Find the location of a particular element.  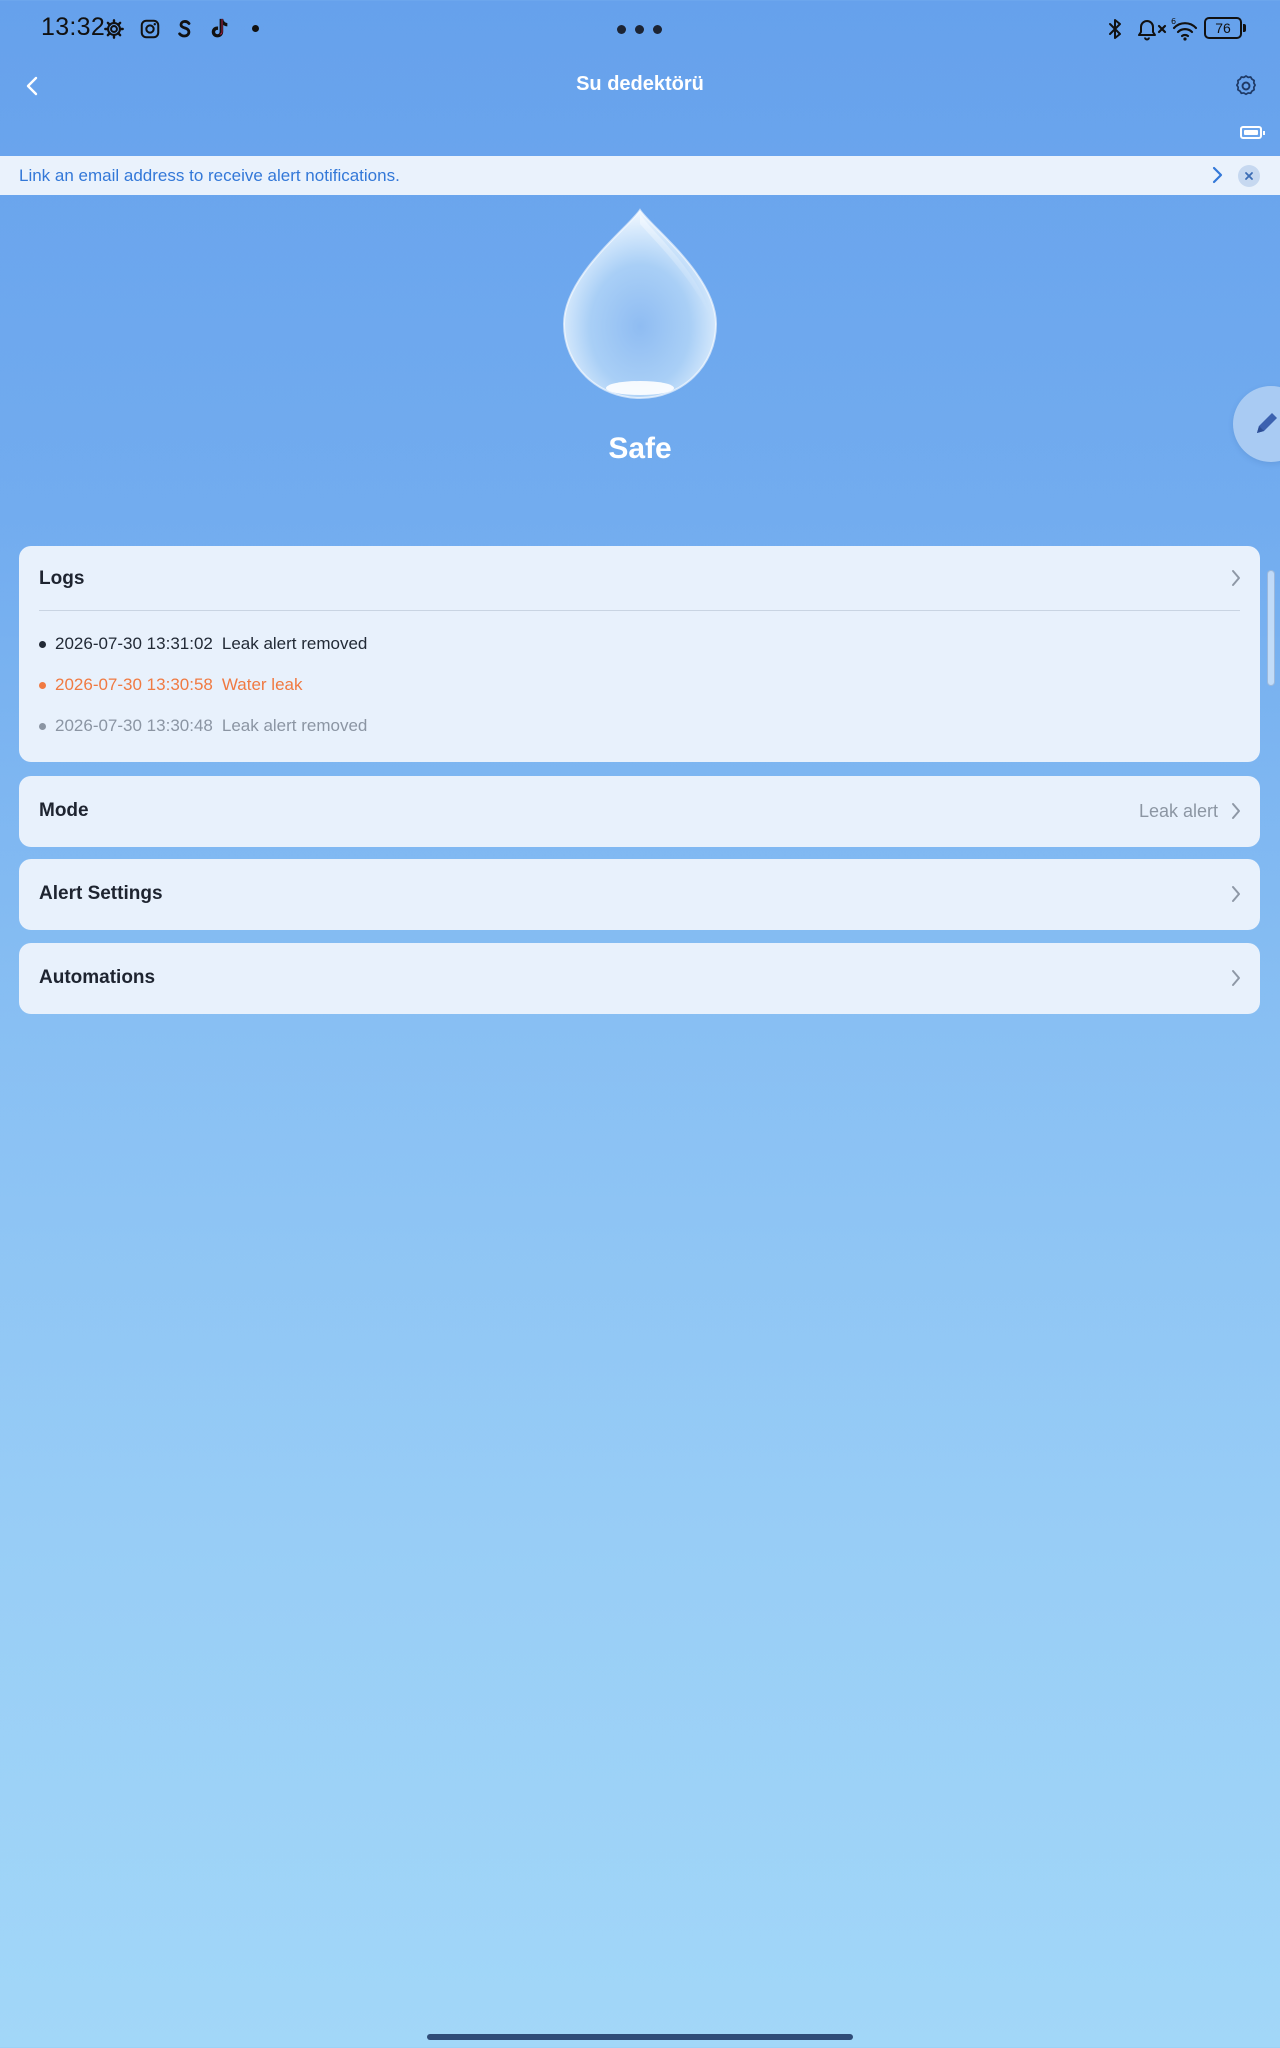

status-bar: 13:32 6 76 is located at coordinates (640, 29).